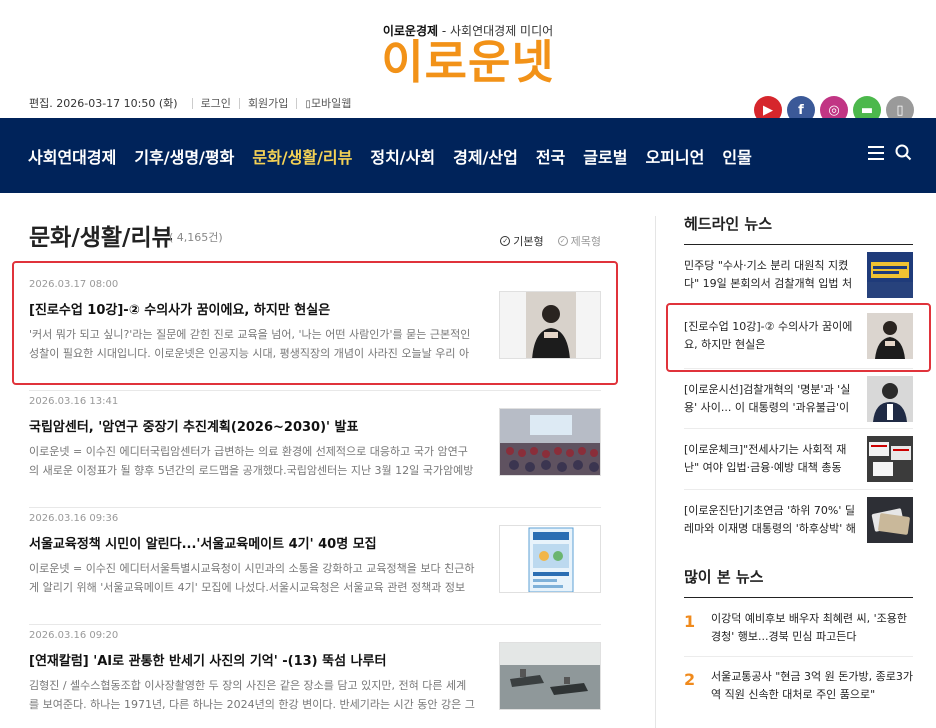 The image size is (936, 728). I want to click on article-title: 국립암센터, '암연구 중장기 추진계획(2026~2030)' 발표, so click(254, 425).